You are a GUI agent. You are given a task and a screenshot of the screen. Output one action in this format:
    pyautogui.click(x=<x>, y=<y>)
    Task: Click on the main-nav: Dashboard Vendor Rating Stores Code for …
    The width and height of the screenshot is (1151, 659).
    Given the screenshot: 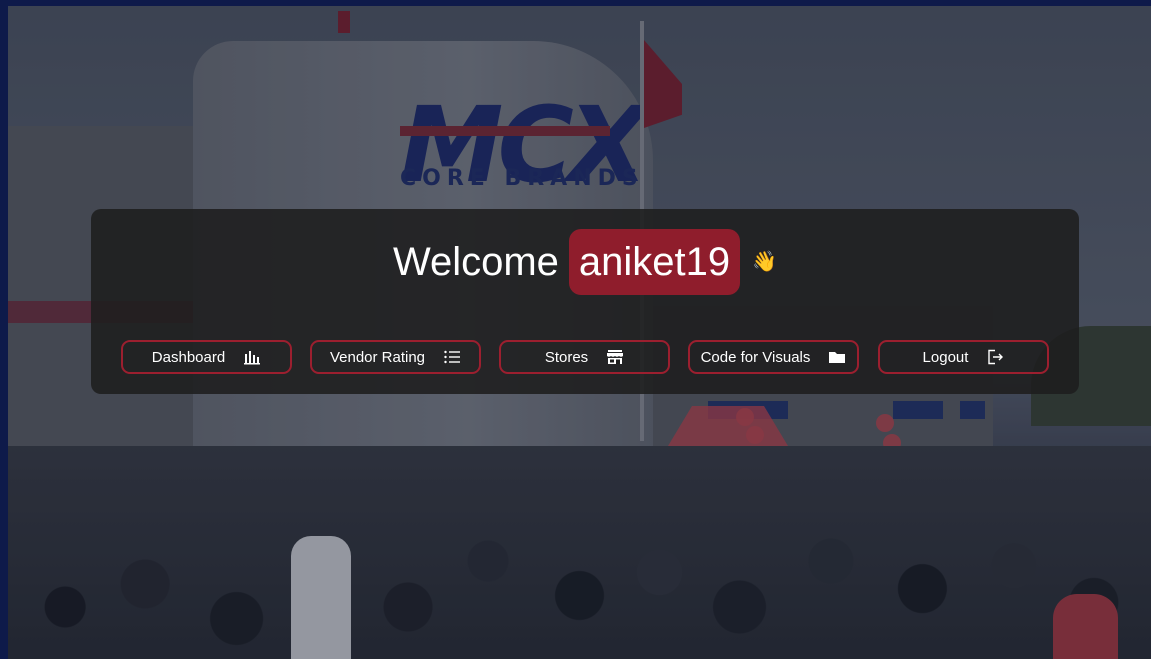 What is the action you would take?
    pyautogui.click(x=585, y=357)
    